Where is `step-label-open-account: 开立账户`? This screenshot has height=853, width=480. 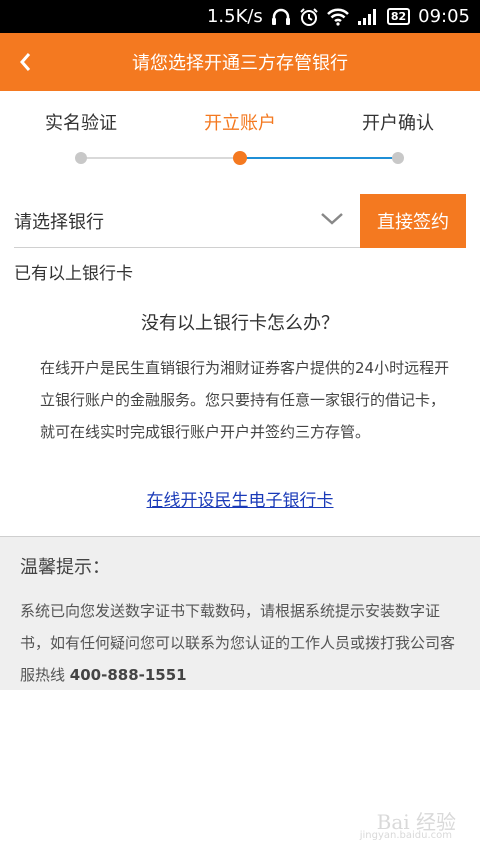 step-label-open-account: 开立账户 is located at coordinates (240, 123).